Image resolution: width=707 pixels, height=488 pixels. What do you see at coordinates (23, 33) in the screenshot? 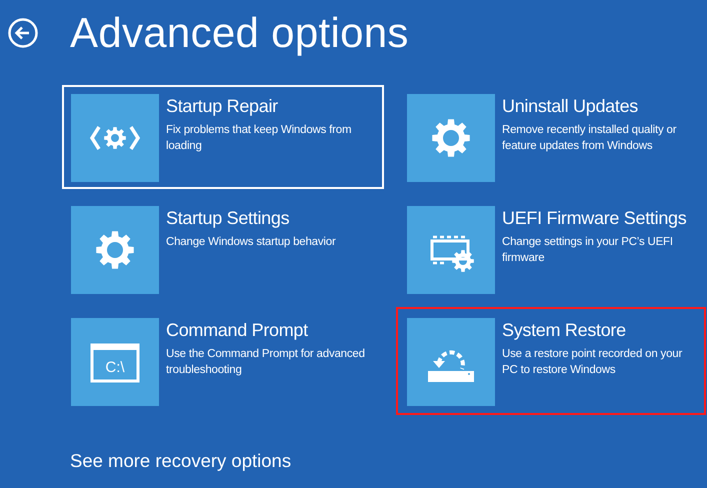
I see `back-icon` at bounding box center [23, 33].